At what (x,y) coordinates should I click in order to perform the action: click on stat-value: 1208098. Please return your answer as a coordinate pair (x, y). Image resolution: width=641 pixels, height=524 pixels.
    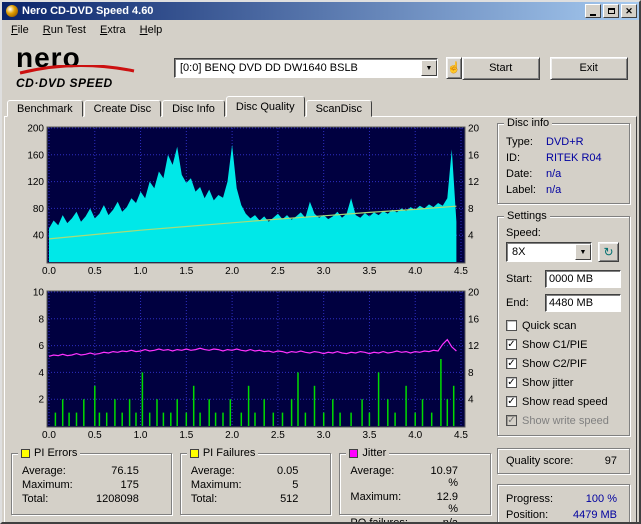
    Looking at the image, I should click on (117, 499).